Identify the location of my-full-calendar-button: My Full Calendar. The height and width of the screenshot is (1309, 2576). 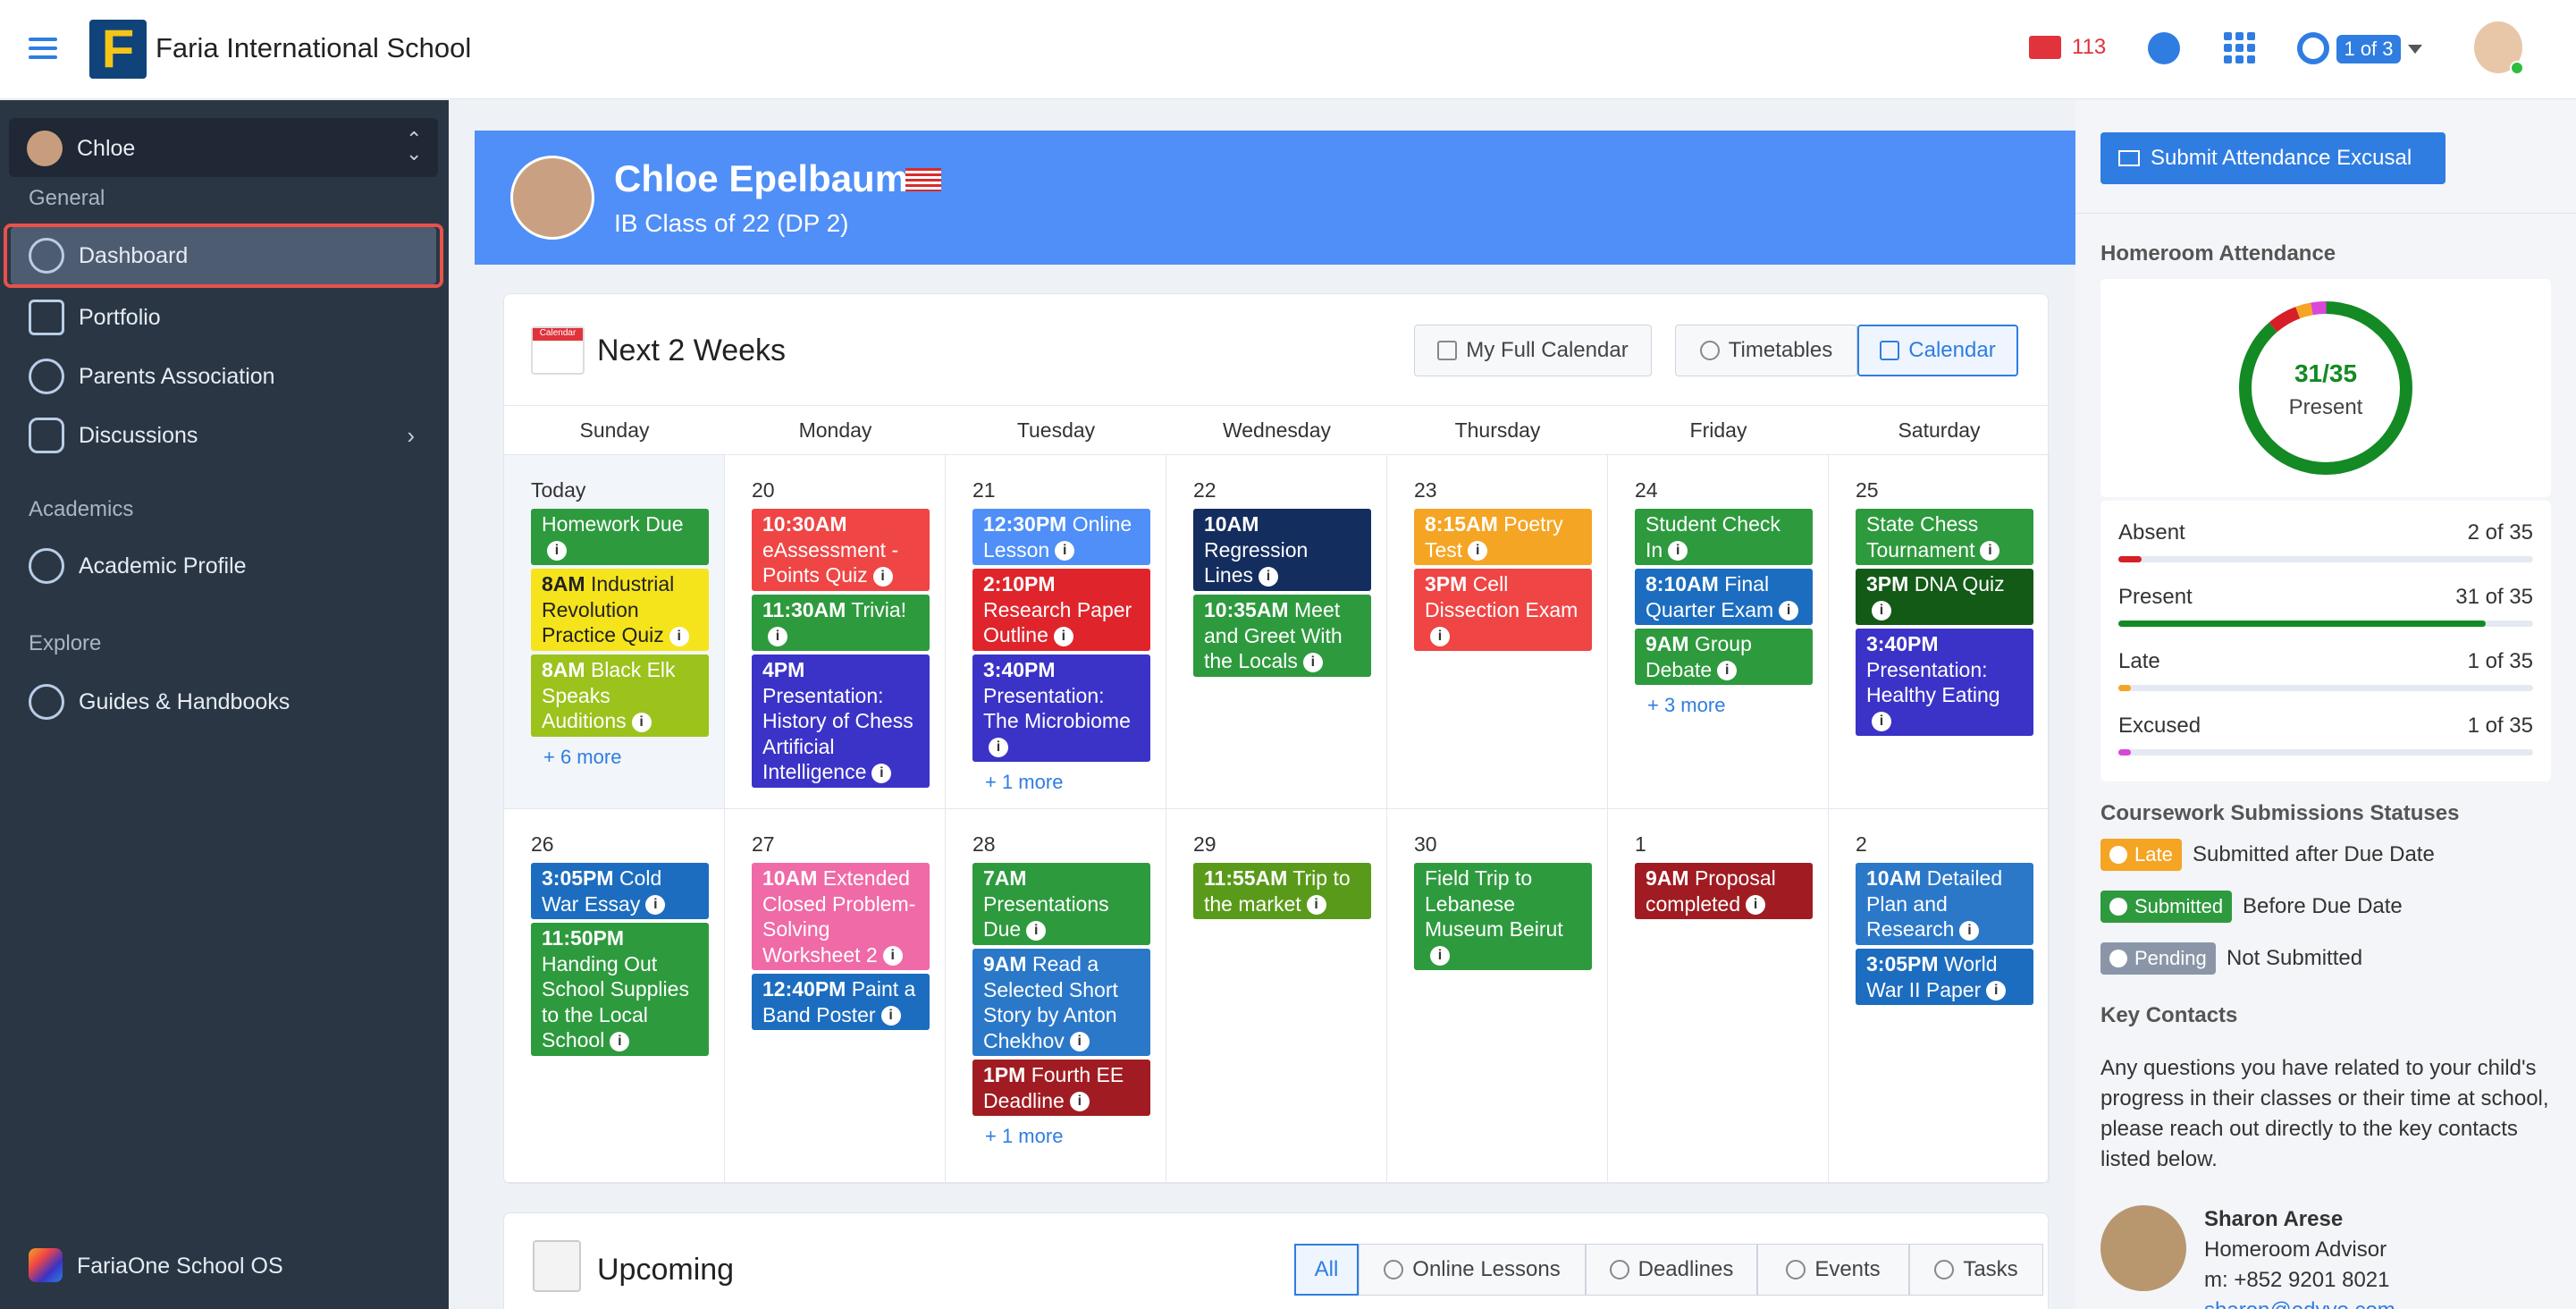
(1533, 350).